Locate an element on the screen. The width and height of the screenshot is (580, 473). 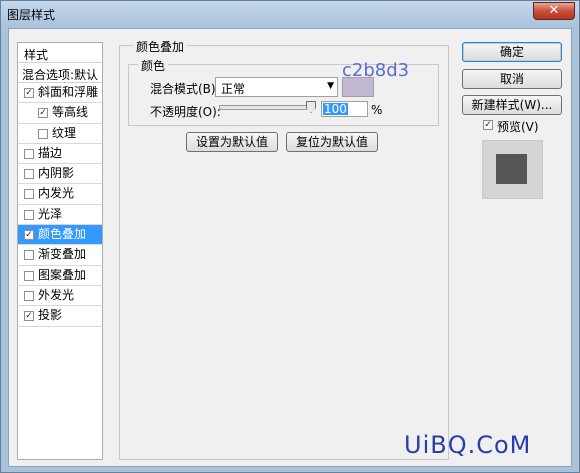
style-item: ✓ 颜色叠加 is located at coordinates (60, 235).